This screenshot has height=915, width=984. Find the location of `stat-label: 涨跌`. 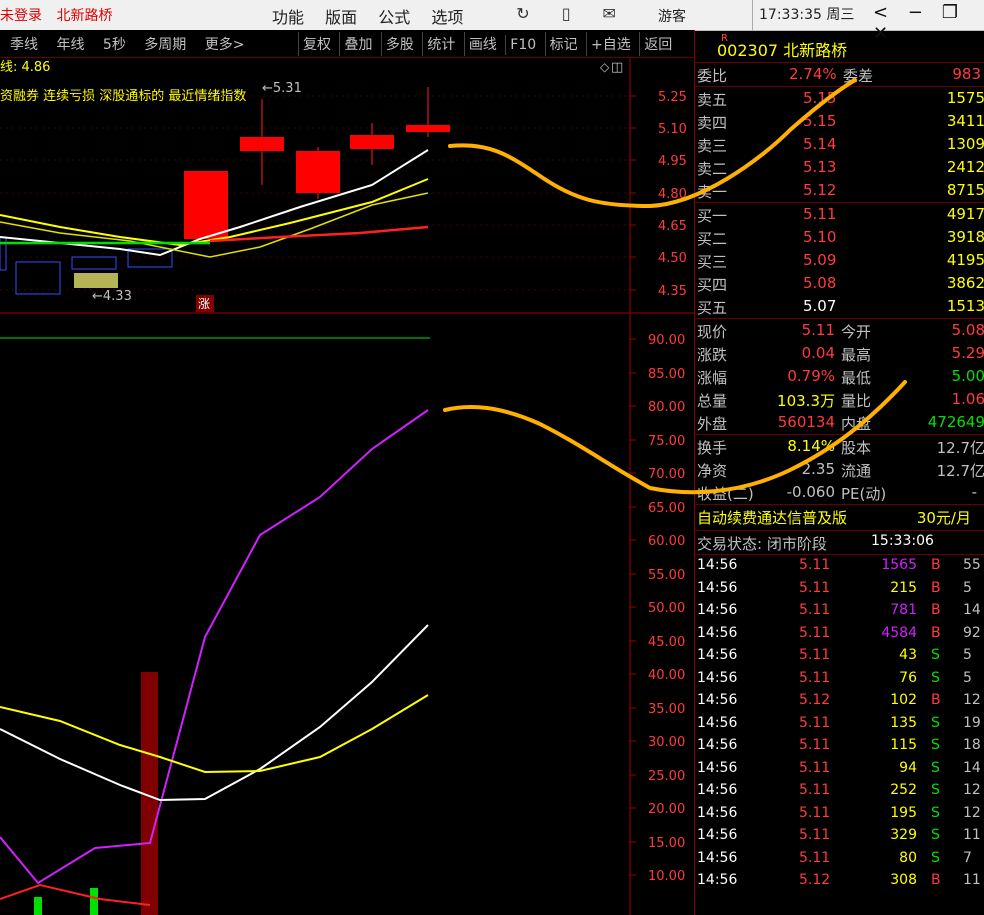

stat-label: 涨跌 is located at coordinates (712, 355).